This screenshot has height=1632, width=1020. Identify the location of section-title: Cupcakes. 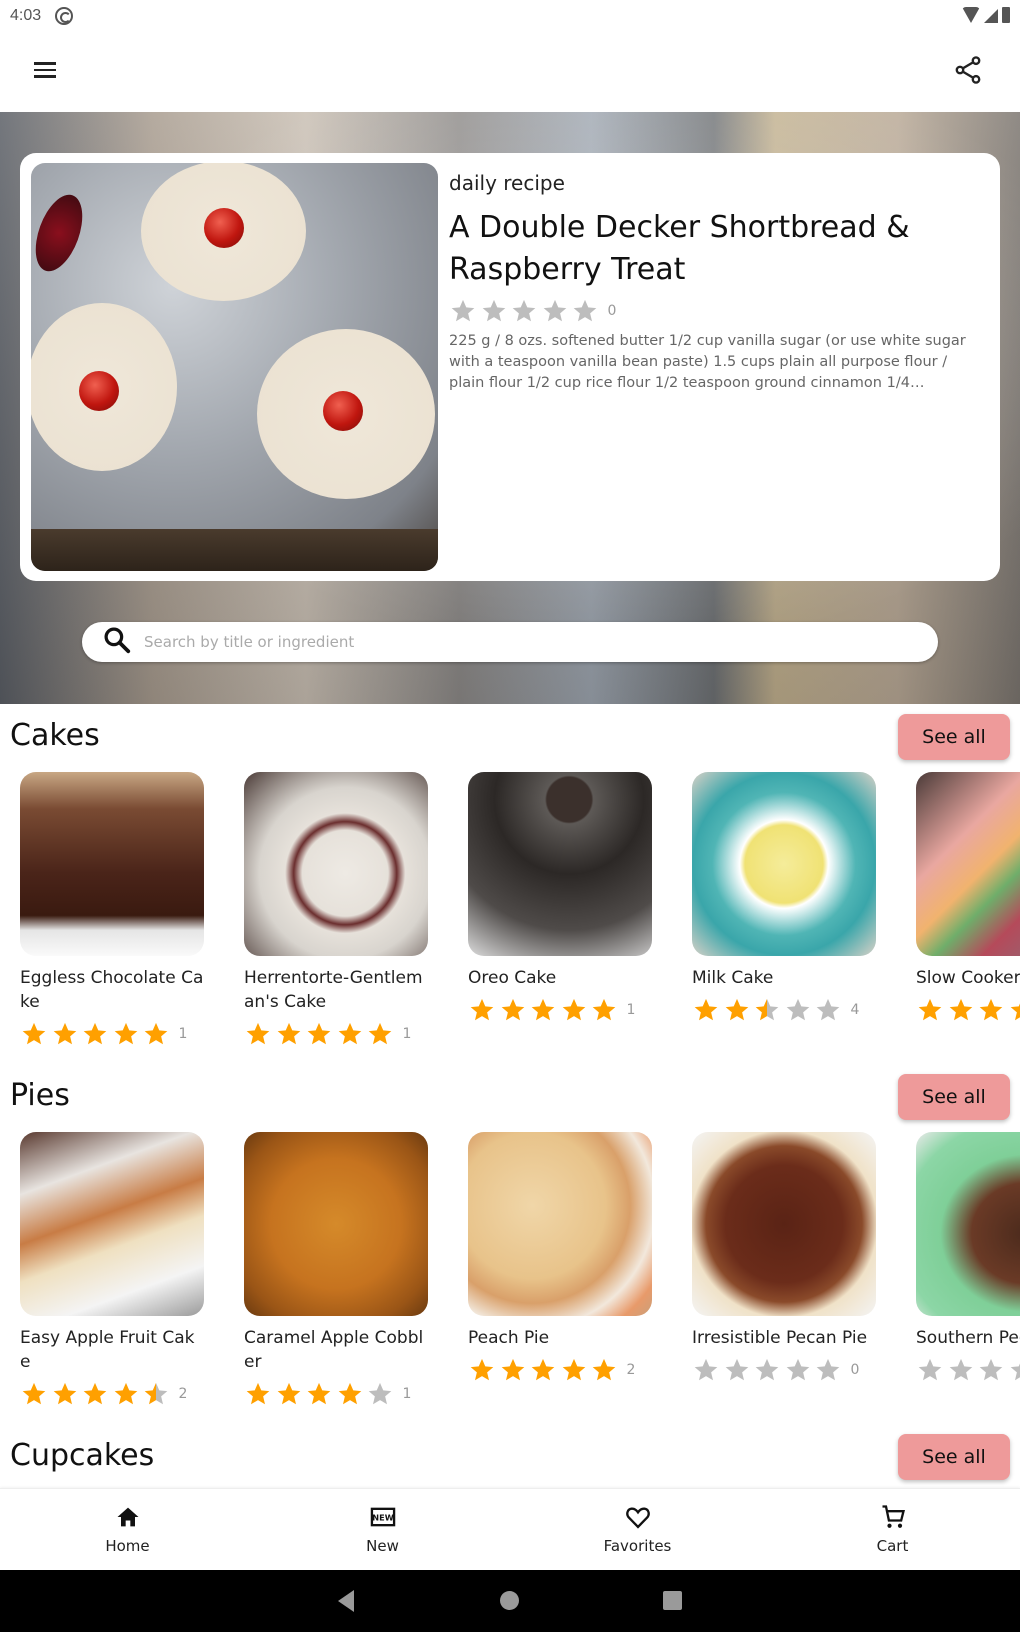
(82, 1455).